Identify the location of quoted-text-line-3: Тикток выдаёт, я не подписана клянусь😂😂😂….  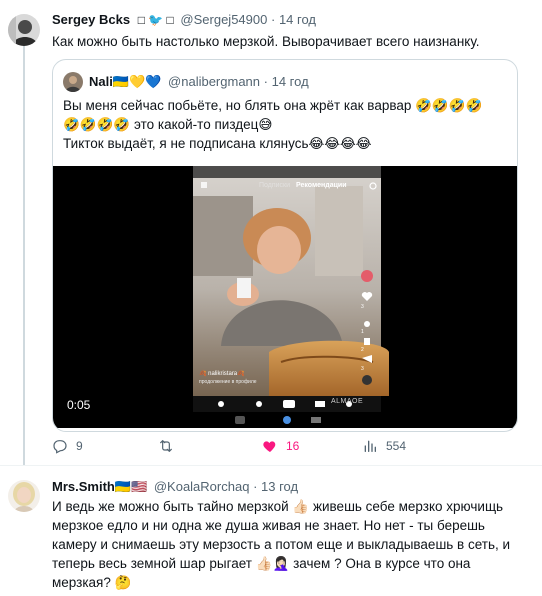
(217, 143).